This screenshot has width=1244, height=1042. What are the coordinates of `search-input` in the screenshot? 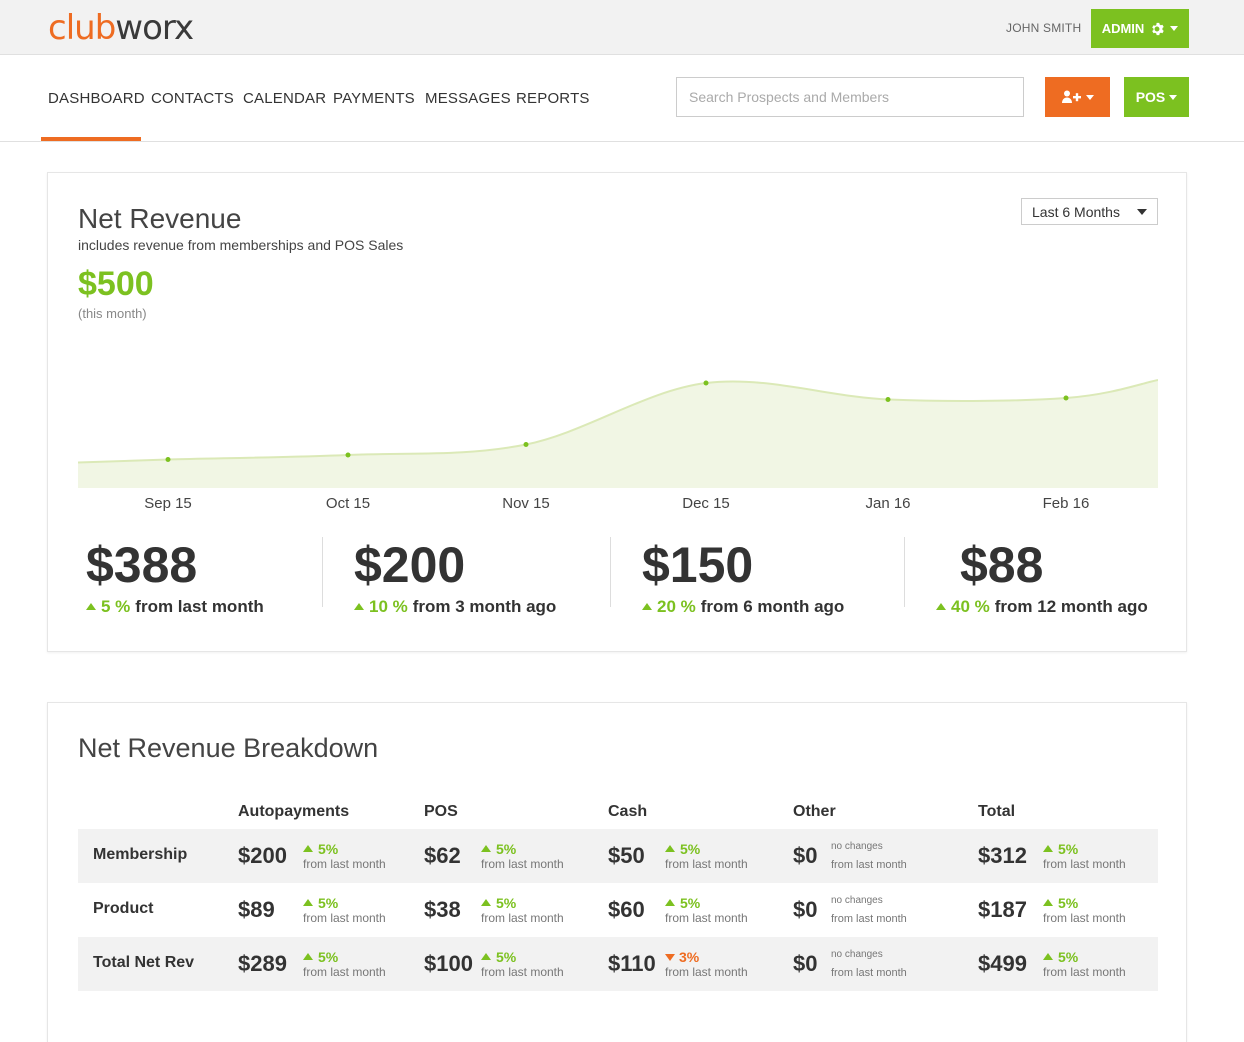 It's located at (850, 97).